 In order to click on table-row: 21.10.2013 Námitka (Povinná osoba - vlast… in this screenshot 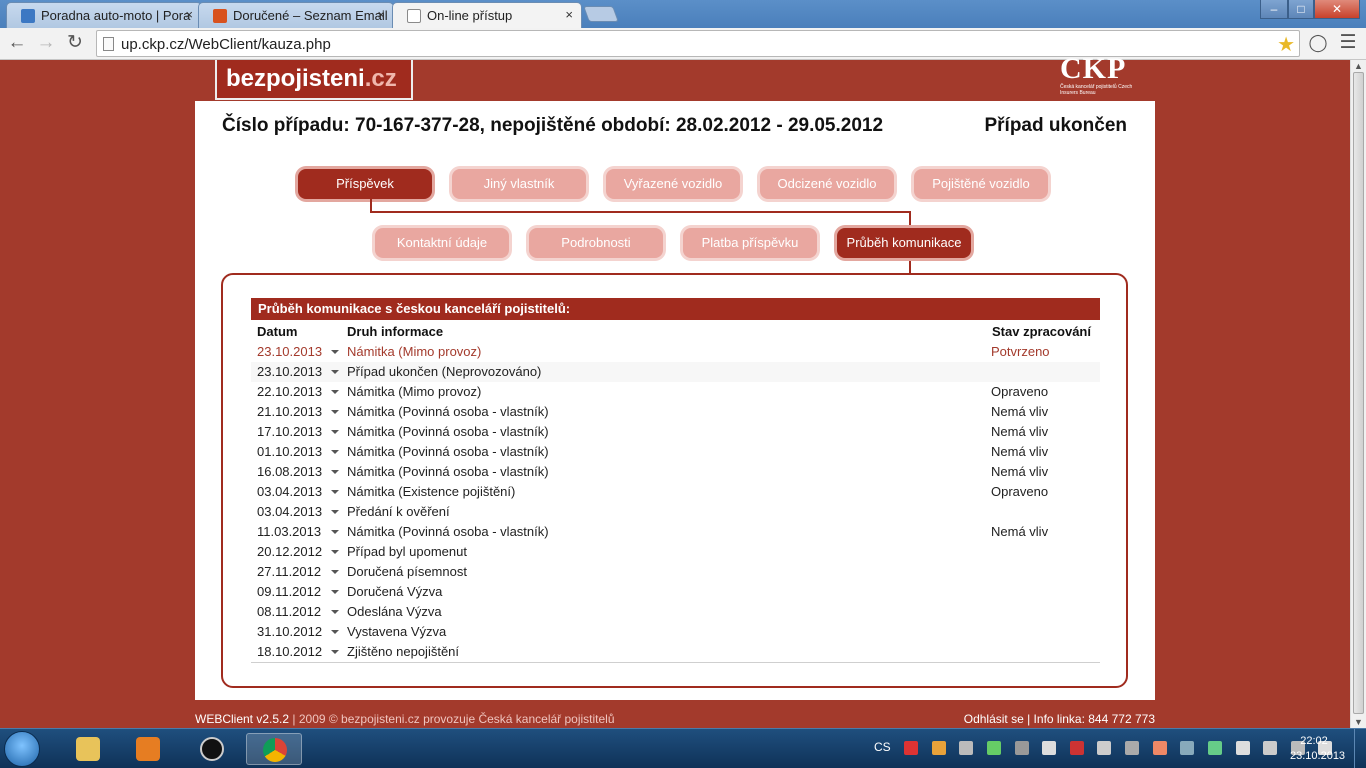, I will do `click(675, 412)`.